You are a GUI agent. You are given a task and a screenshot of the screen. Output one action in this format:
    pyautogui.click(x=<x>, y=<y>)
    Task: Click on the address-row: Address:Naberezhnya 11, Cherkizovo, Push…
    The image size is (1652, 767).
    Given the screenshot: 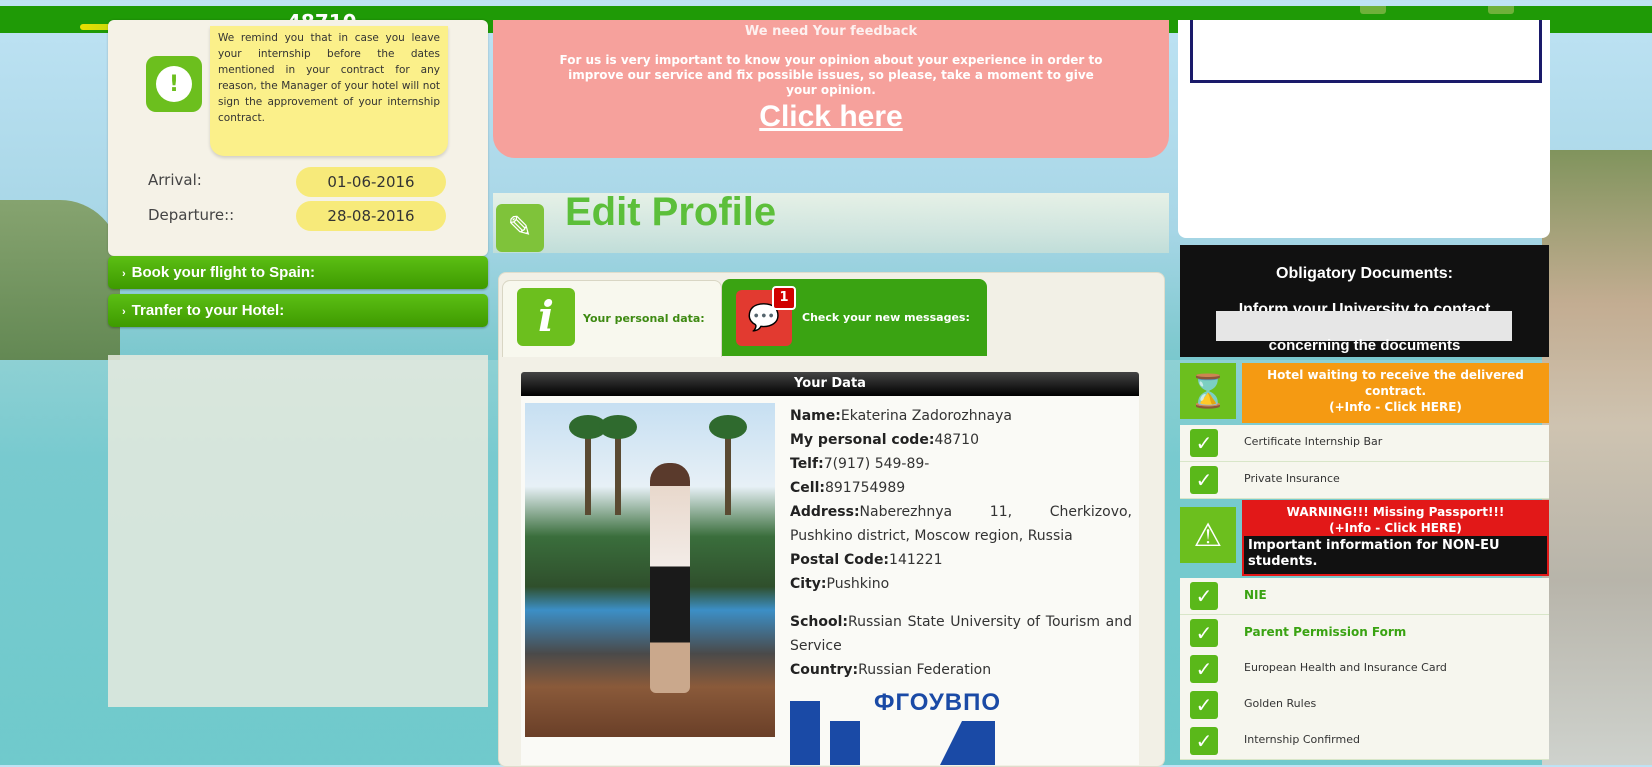 What is the action you would take?
    pyautogui.click(x=961, y=524)
    